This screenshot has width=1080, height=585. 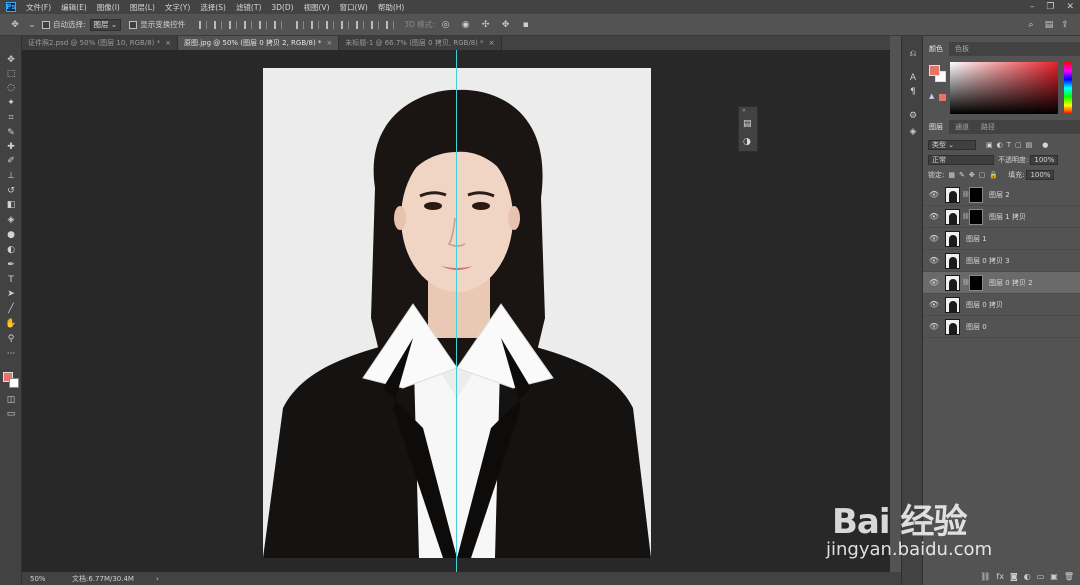 I want to click on clone-stamp-icon: ⊥, so click(x=11, y=176).